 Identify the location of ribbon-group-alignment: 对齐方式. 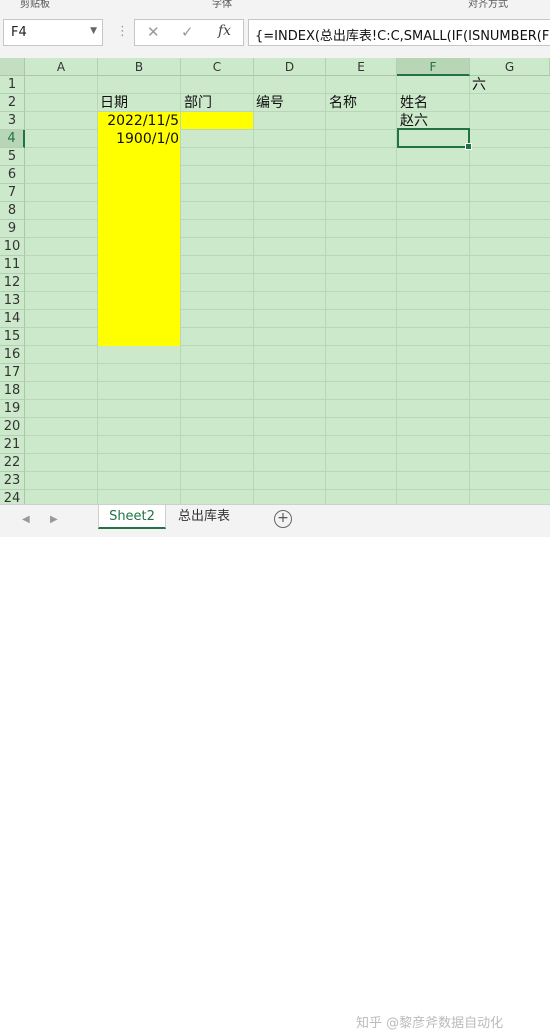
(488, 5).